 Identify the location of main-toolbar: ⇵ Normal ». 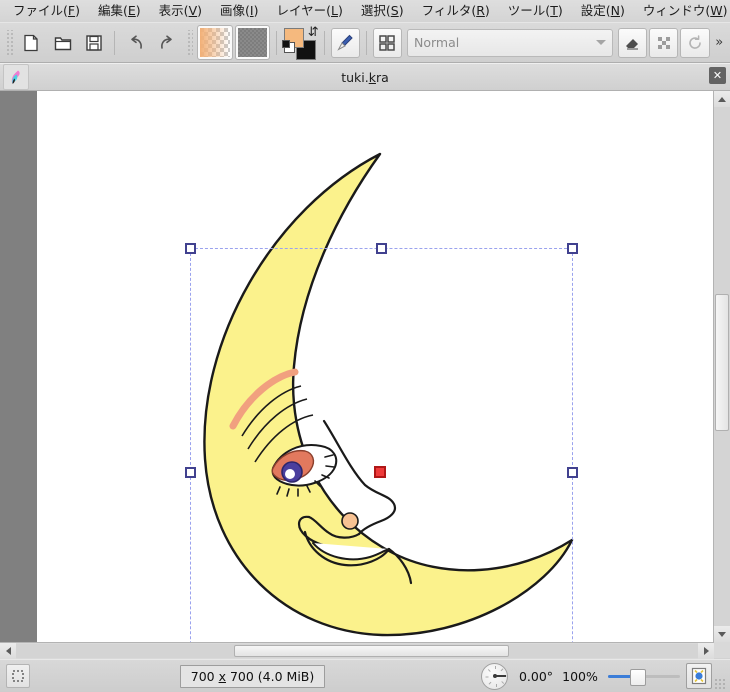
(365, 42).